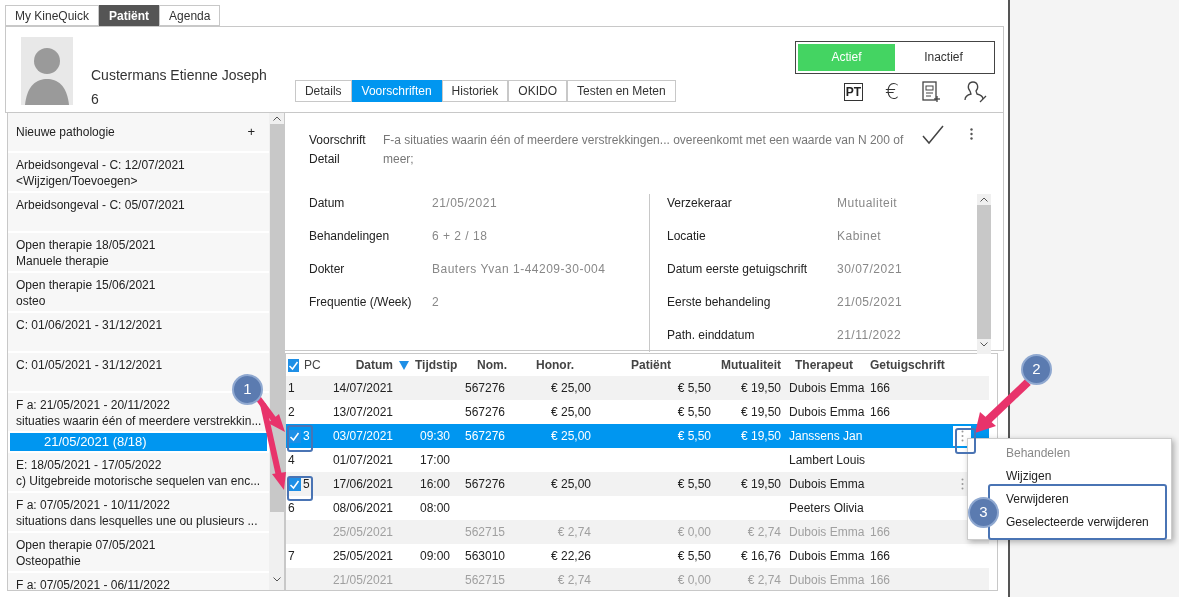  Describe the element at coordinates (306, 484) in the screenshot. I see `table-cell-text: 5` at that location.